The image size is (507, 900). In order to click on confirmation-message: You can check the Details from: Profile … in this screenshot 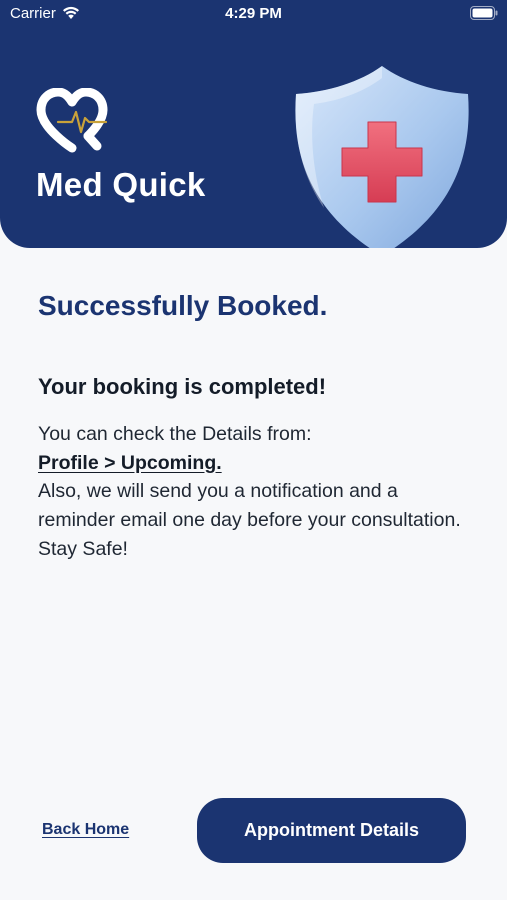, I will do `click(258, 492)`.